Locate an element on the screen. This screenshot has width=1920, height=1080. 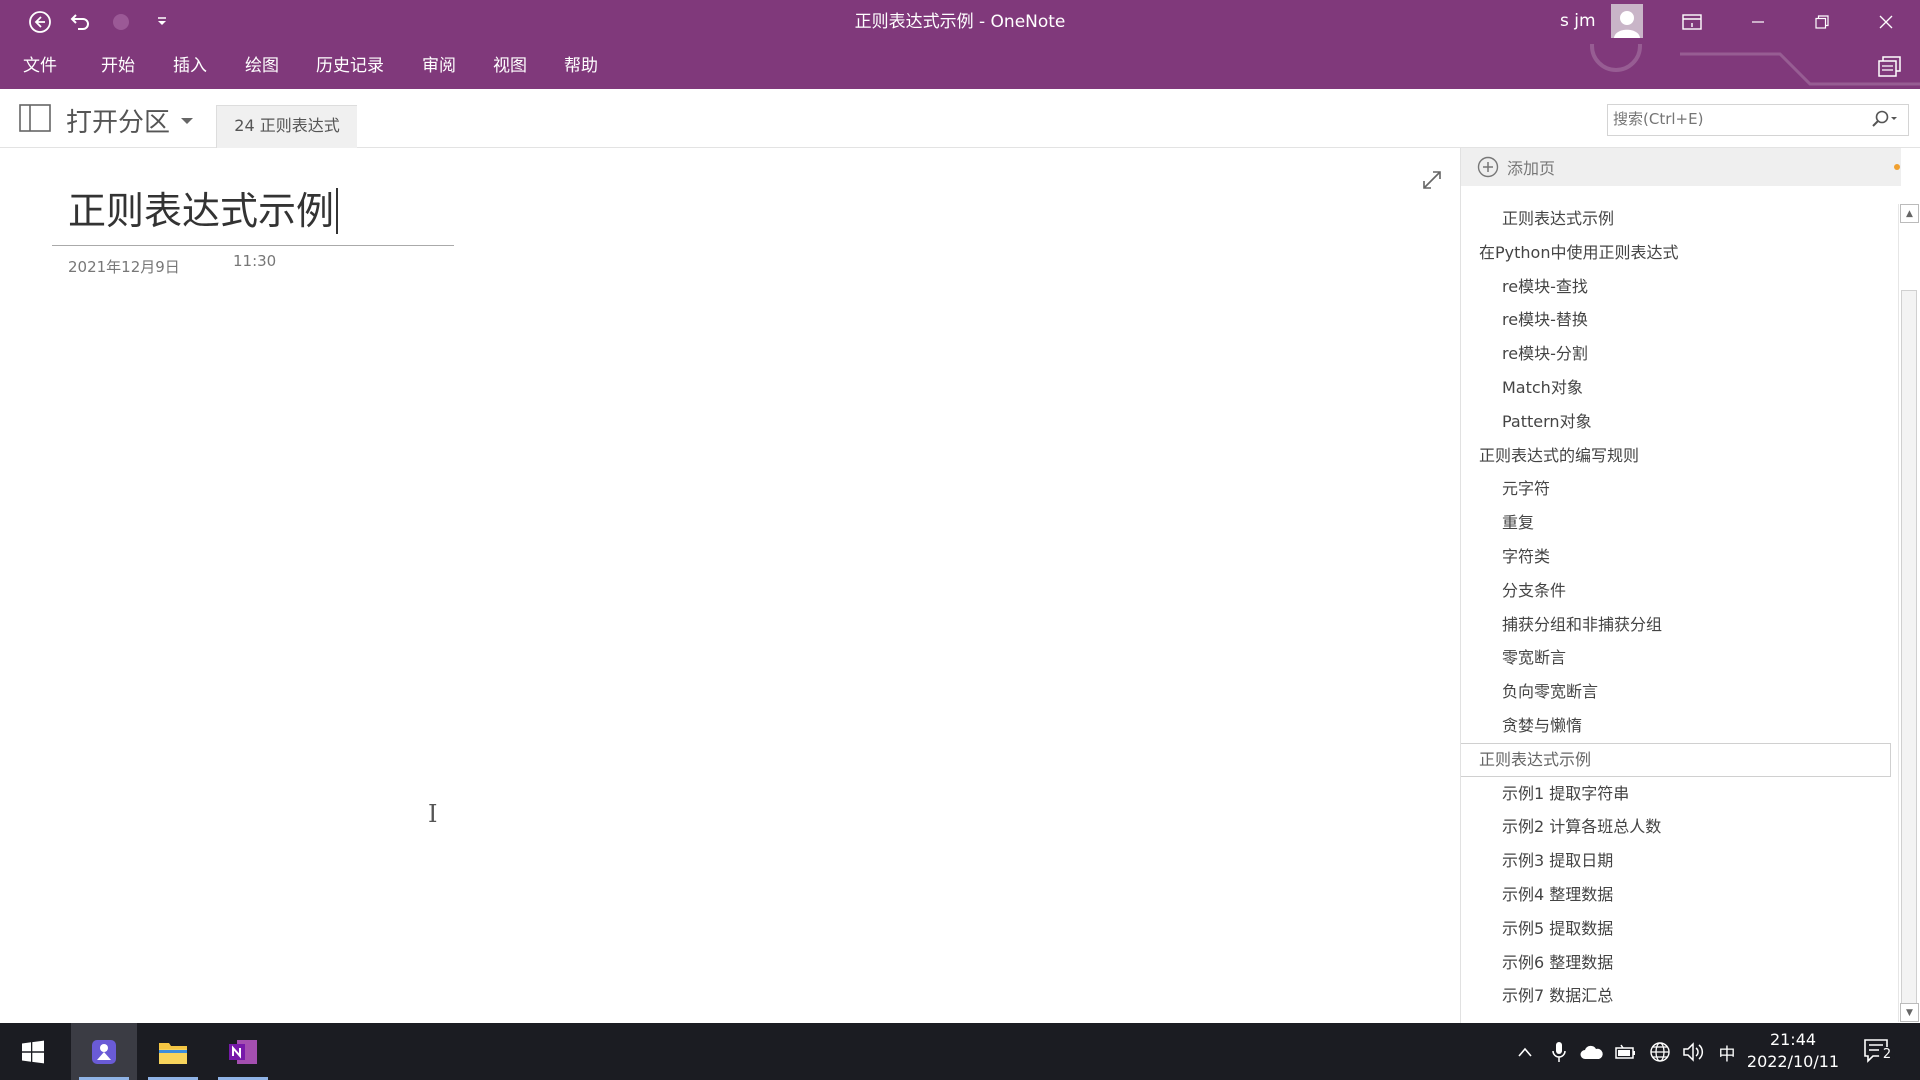
scroll-down-icon: ▼ is located at coordinates (1909, 1012).